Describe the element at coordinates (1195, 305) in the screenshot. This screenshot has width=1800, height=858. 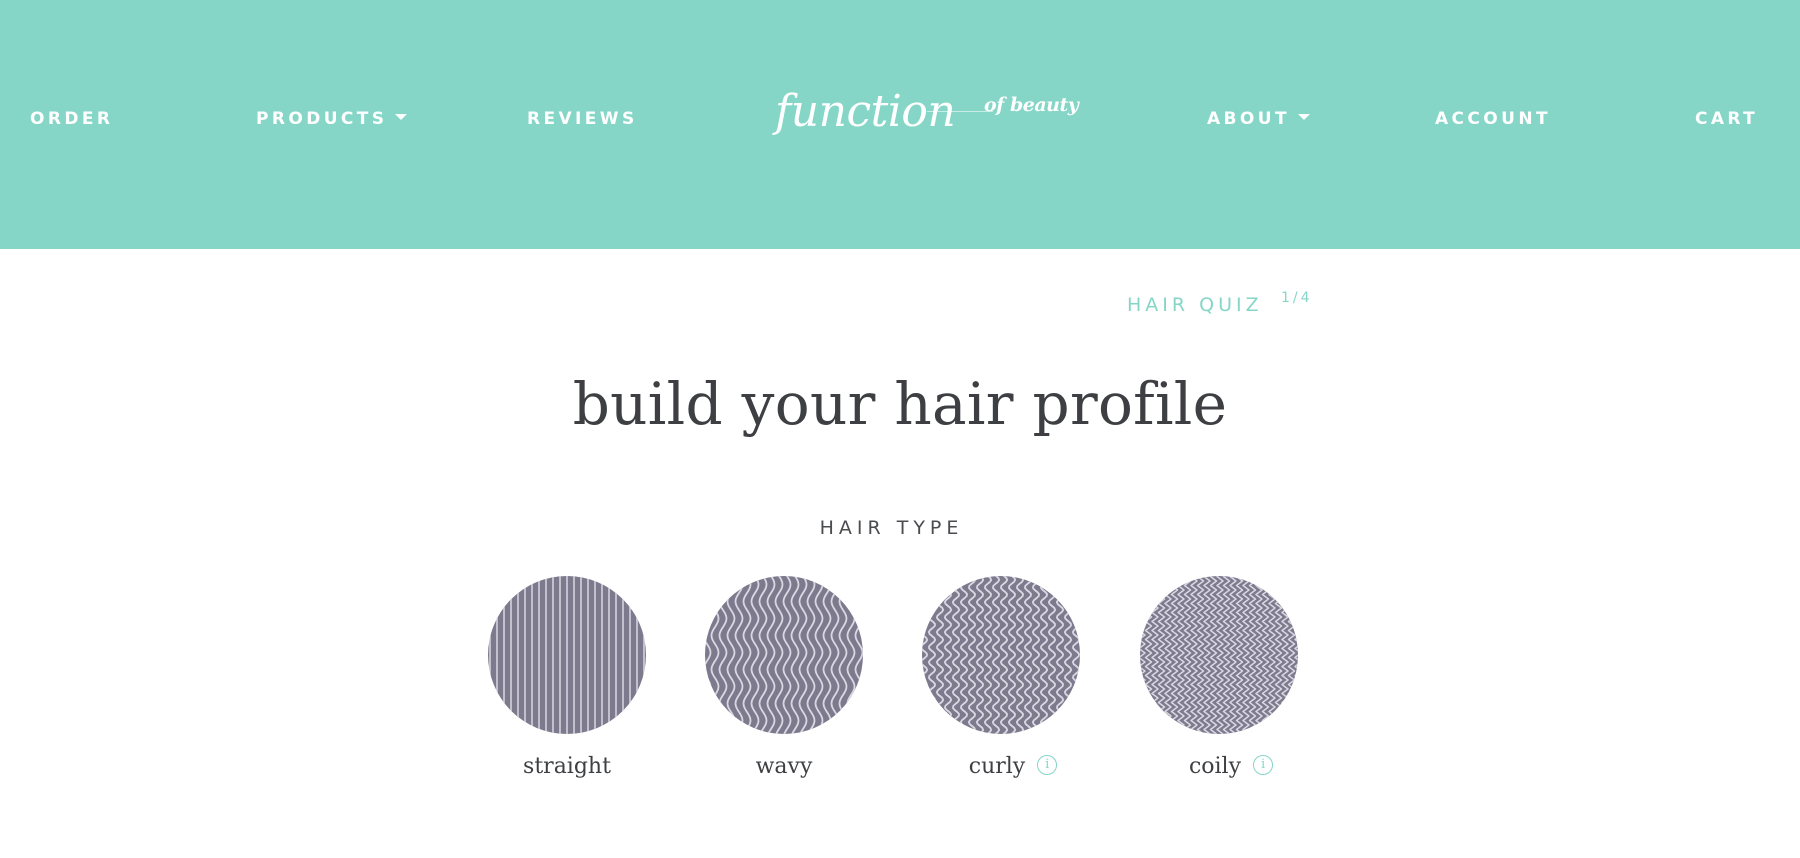
I see `quiz-label: HAIR QUIZ` at that location.